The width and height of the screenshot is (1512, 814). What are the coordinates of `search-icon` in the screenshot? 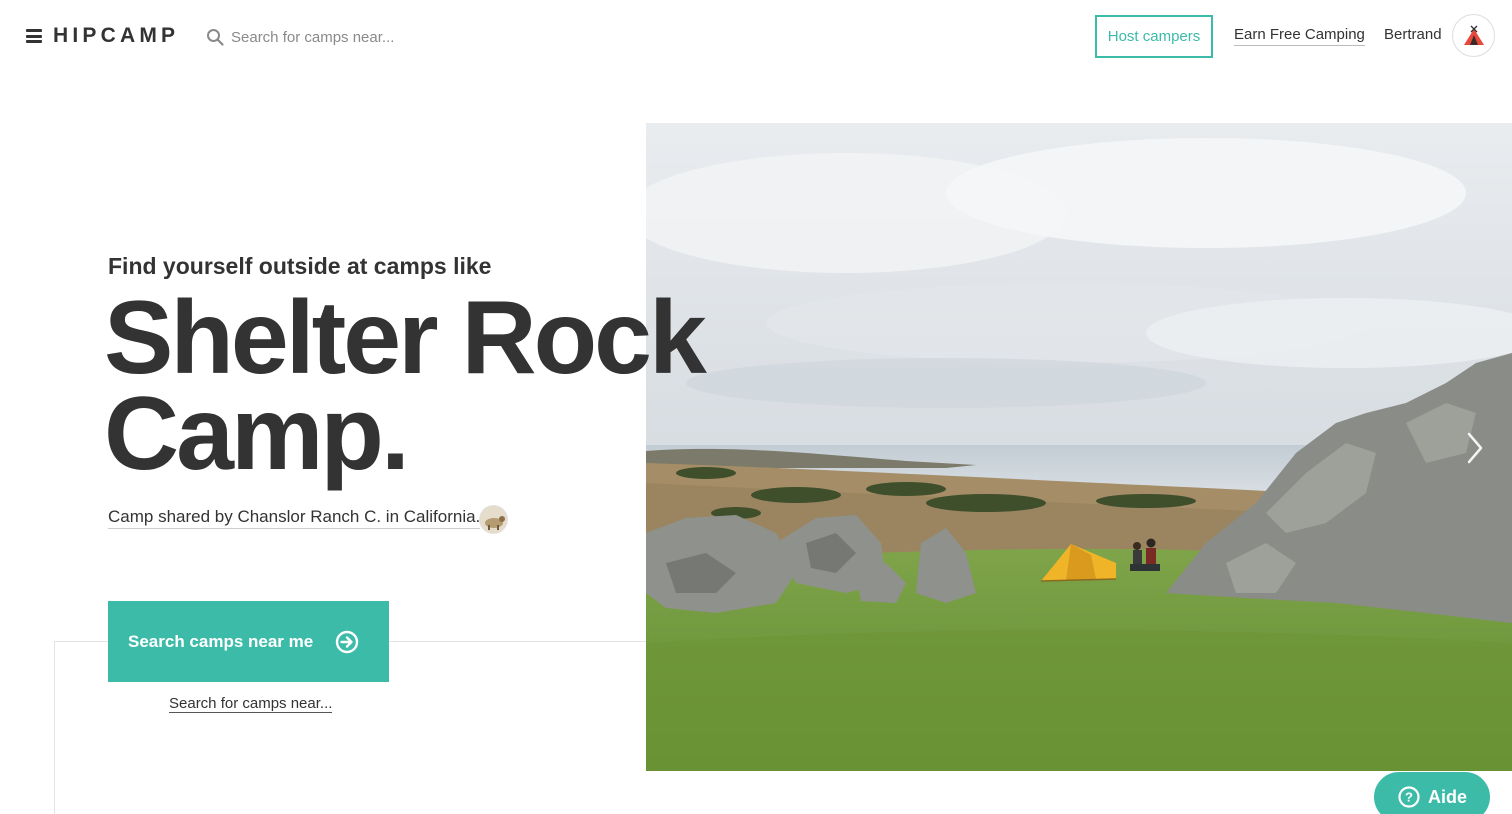 It's located at (215, 37).